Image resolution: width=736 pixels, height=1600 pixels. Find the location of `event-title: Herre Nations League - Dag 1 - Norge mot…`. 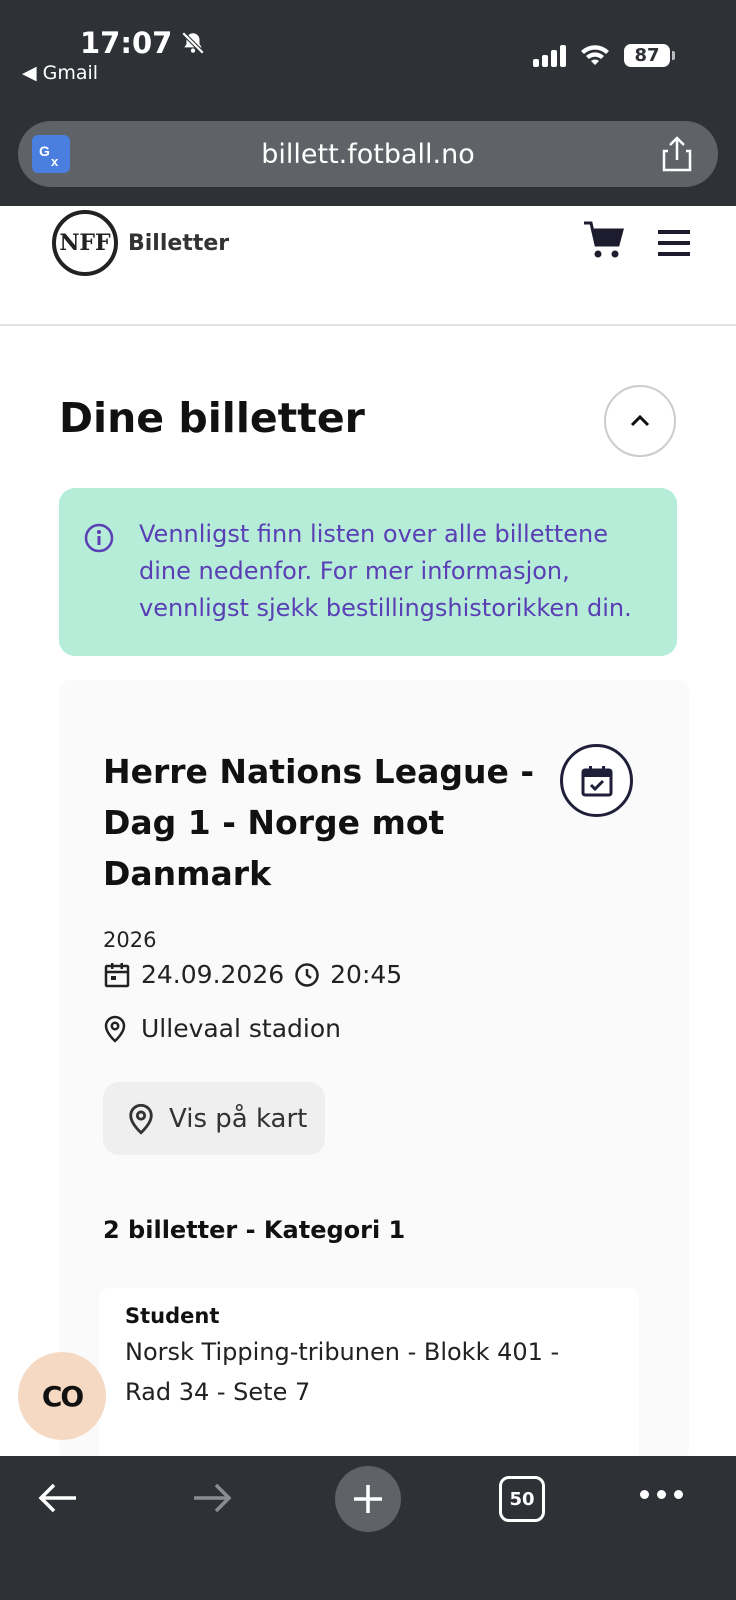

event-title: Herre Nations League - Dag 1 - Norge mot… is located at coordinates (319, 822).